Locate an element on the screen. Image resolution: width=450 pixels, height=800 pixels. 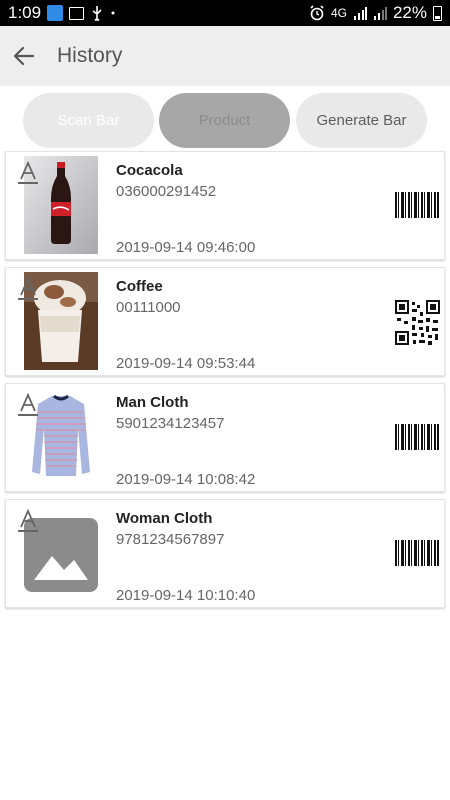
item-date: 2019-09-14 09:53:44 is located at coordinates (186, 363).